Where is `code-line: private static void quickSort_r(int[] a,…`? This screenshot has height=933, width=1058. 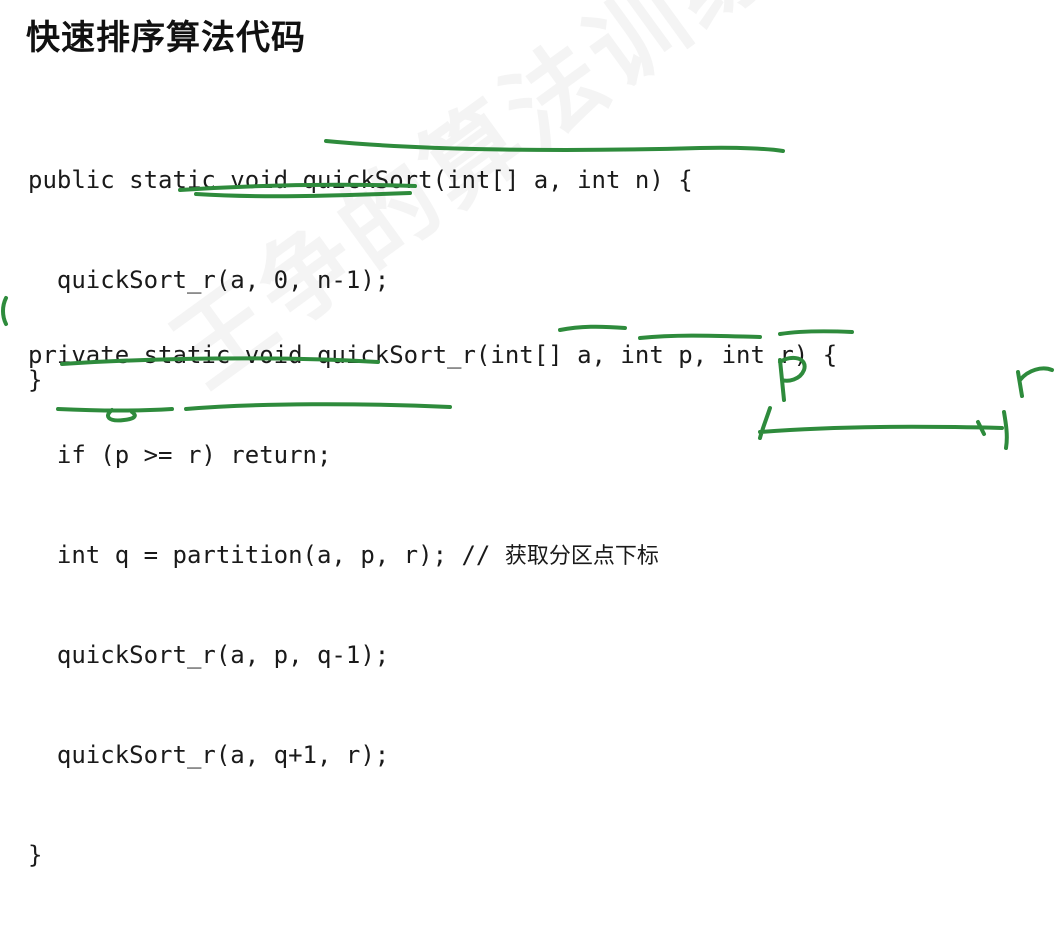
code-line: private static void quickSort_r(int[] a,… is located at coordinates (433, 355).